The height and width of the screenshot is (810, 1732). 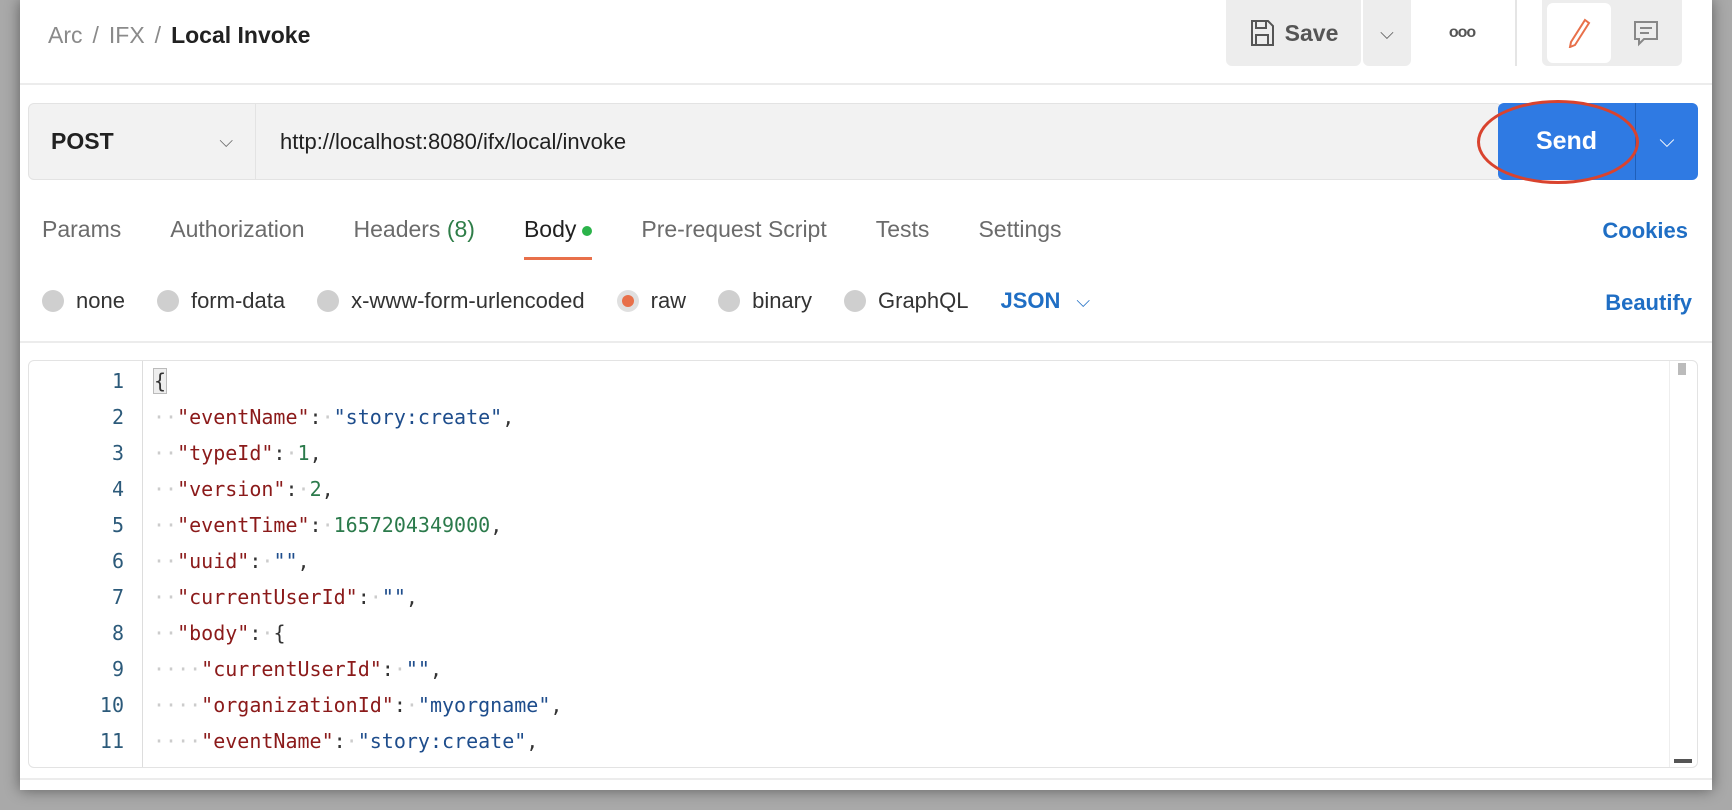 I want to click on tab-pre-request-script: Pre-request Script, so click(x=733, y=238).